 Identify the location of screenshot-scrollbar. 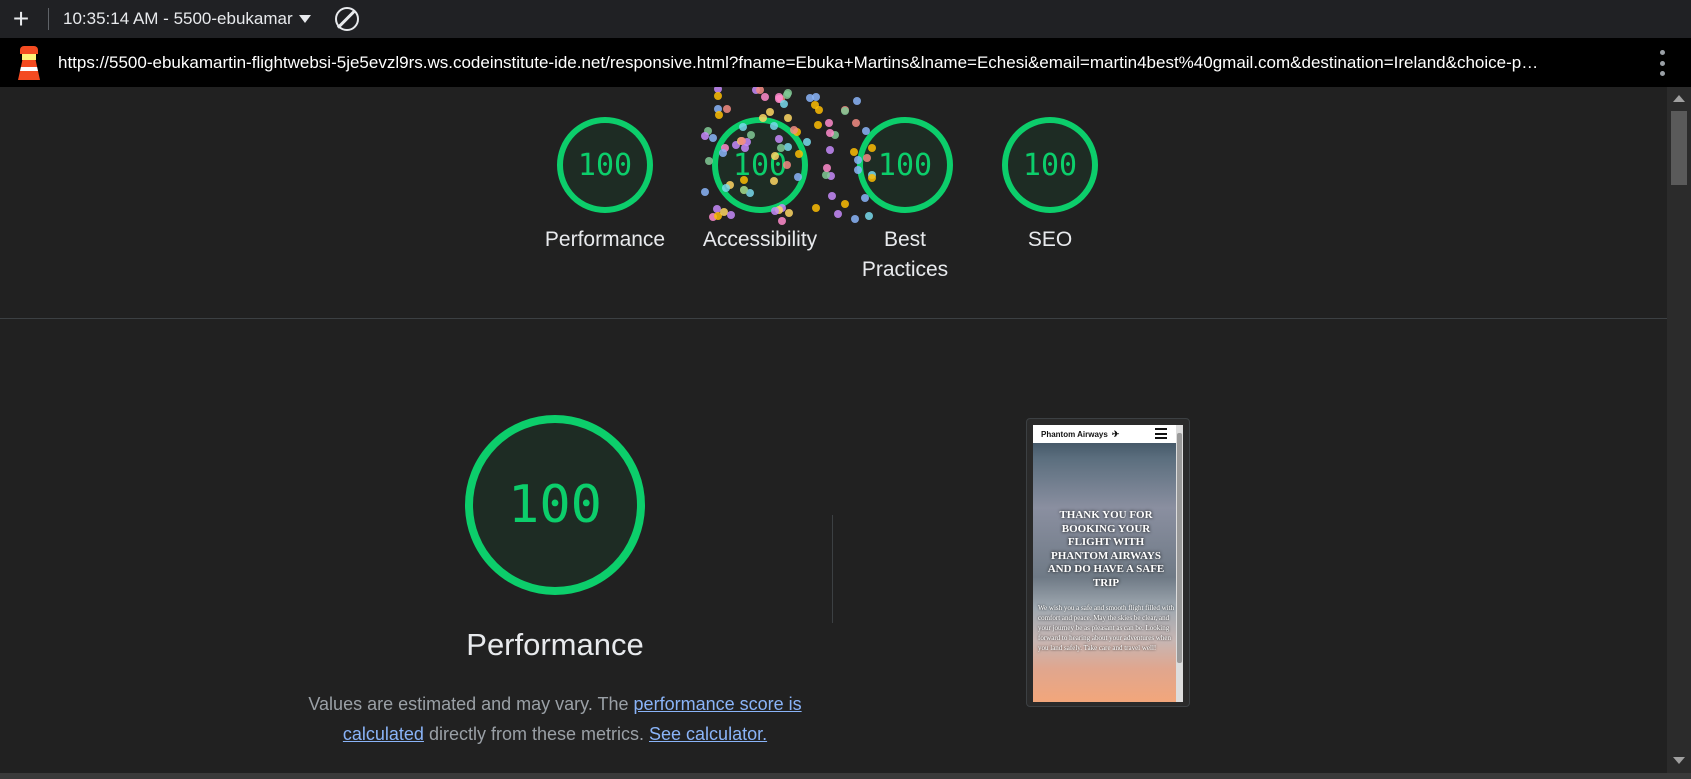
(1179, 563).